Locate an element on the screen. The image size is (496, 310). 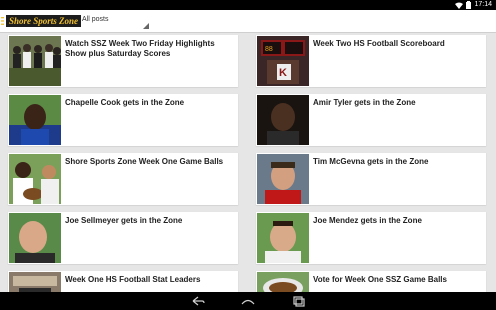
posts-filter-dropdown: All posts is located at coordinates (115, 21).